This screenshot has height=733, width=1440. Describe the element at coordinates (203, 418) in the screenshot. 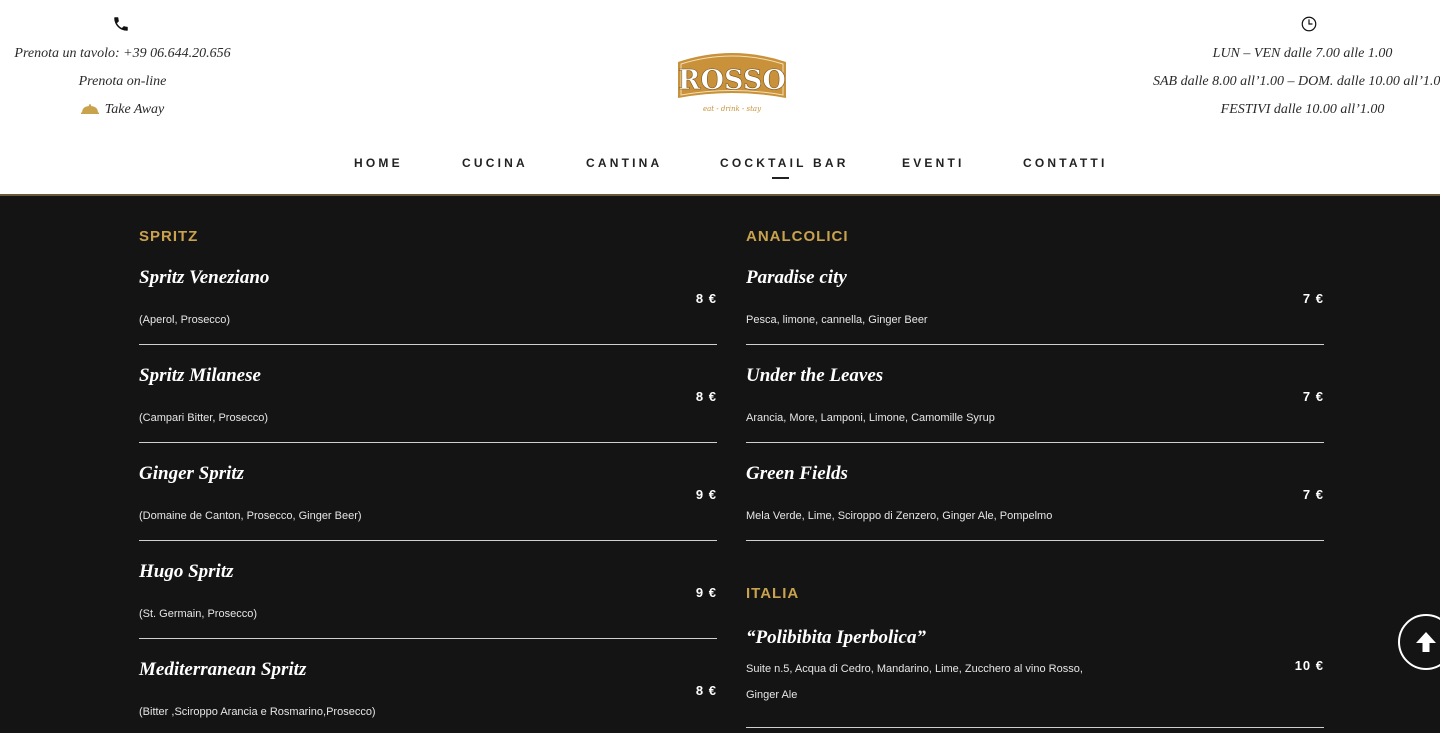

I see `item-description: (Campari Bitter, Prosecco)` at that location.